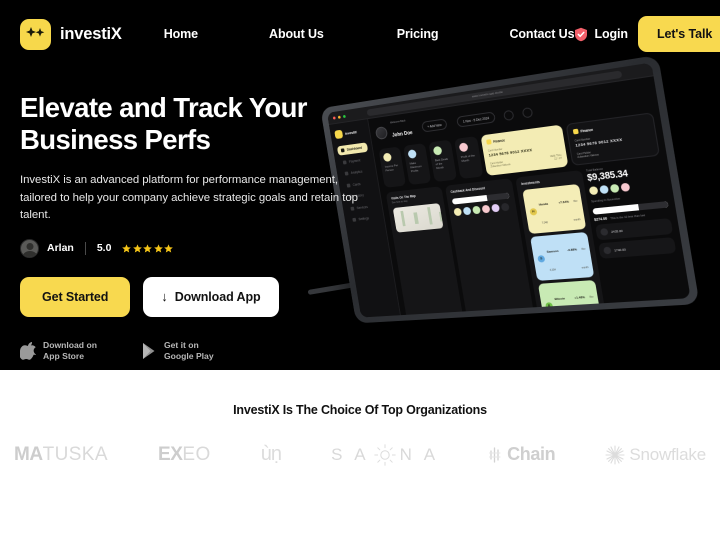 Image resolution: width=720 pixels, height=540 pixels. I want to click on investment-note: Per month, so click(577, 210).